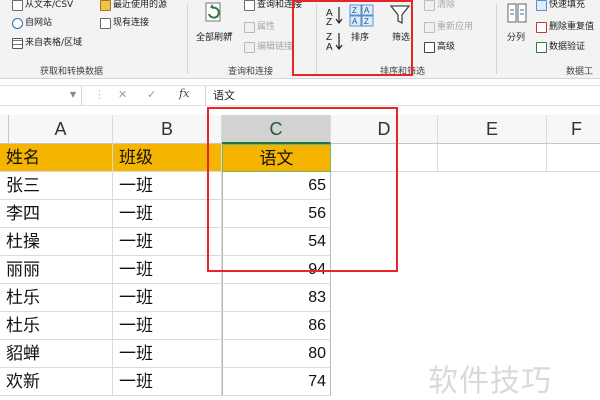  What do you see at coordinates (567, 47) in the screenshot?
I see `data-validation-label: 数据验证` at bounding box center [567, 47].